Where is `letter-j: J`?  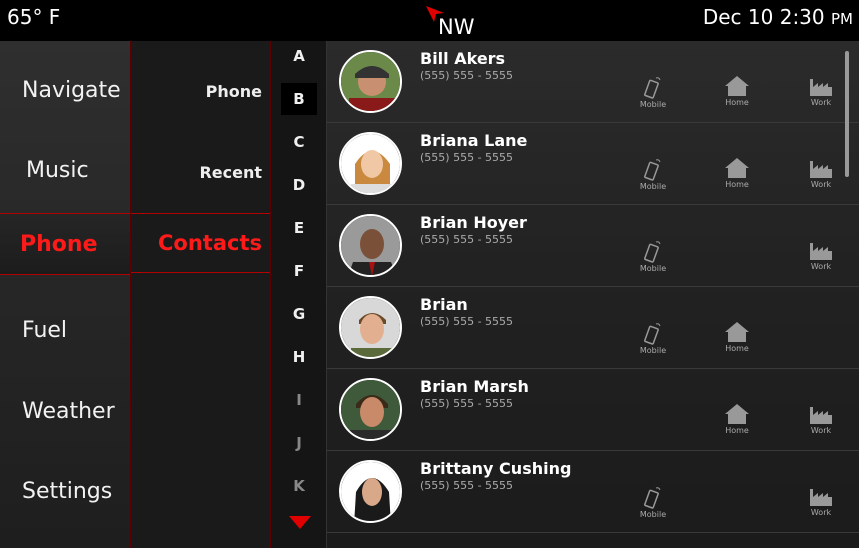 letter-j: J is located at coordinates (299, 443).